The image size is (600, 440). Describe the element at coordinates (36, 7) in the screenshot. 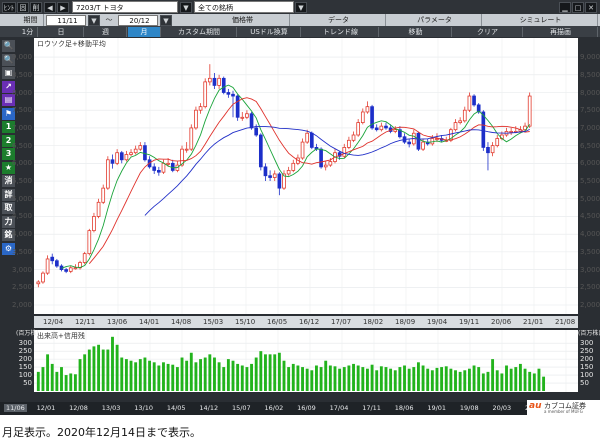

I see `delete-button: 削` at that location.